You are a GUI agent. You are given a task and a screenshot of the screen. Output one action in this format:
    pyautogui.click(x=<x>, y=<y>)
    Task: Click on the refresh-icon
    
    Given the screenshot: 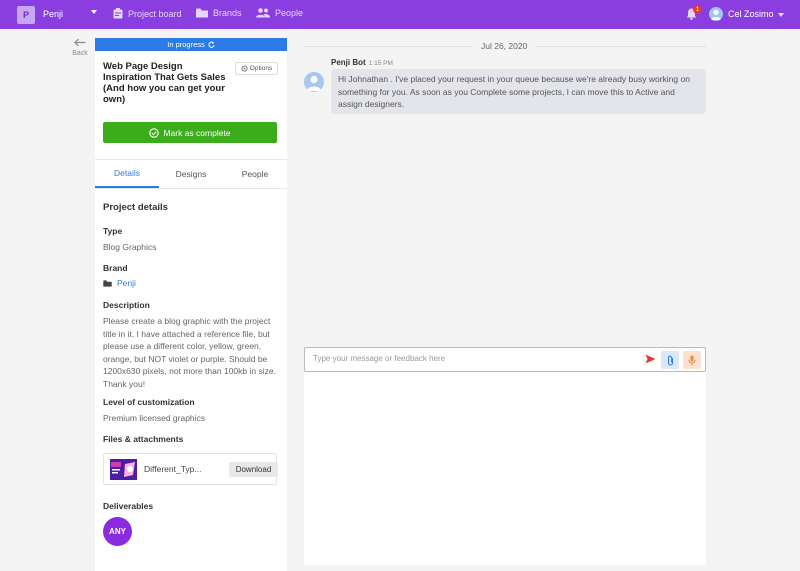 What is the action you would take?
    pyautogui.click(x=211, y=44)
    